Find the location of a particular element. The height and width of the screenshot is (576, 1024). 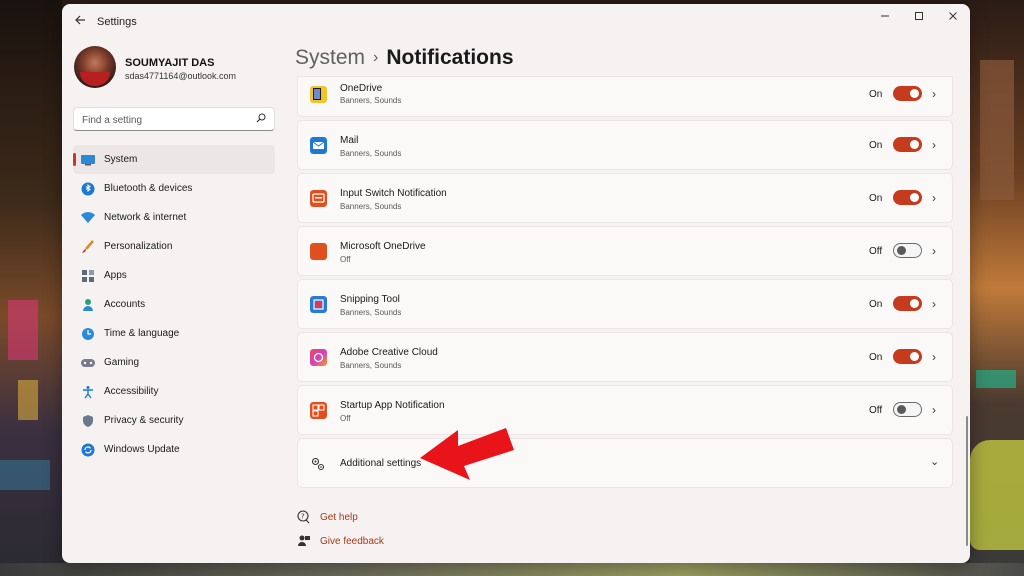

user-email: sdas4771164@outlook.com is located at coordinates (181, 76).